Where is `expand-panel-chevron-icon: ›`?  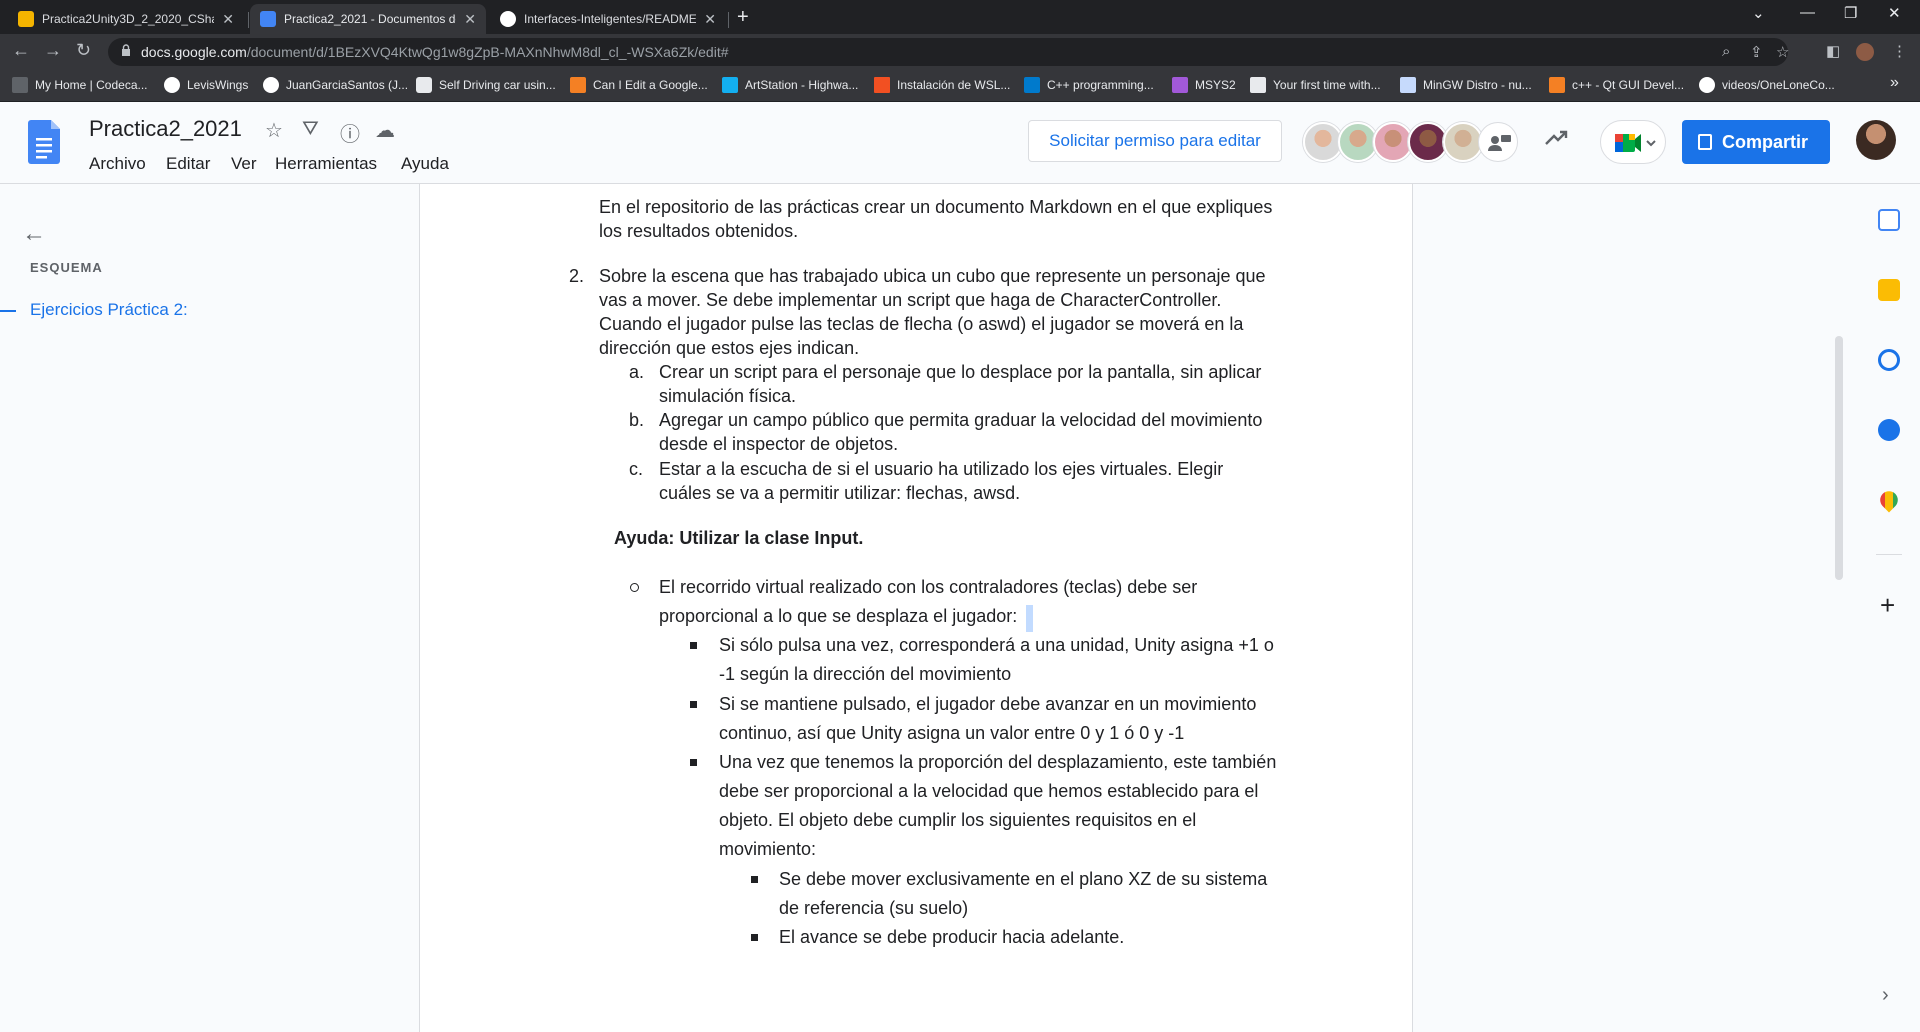
expand-panel-chevron-icon: › is located at coordinates (1885, 995).